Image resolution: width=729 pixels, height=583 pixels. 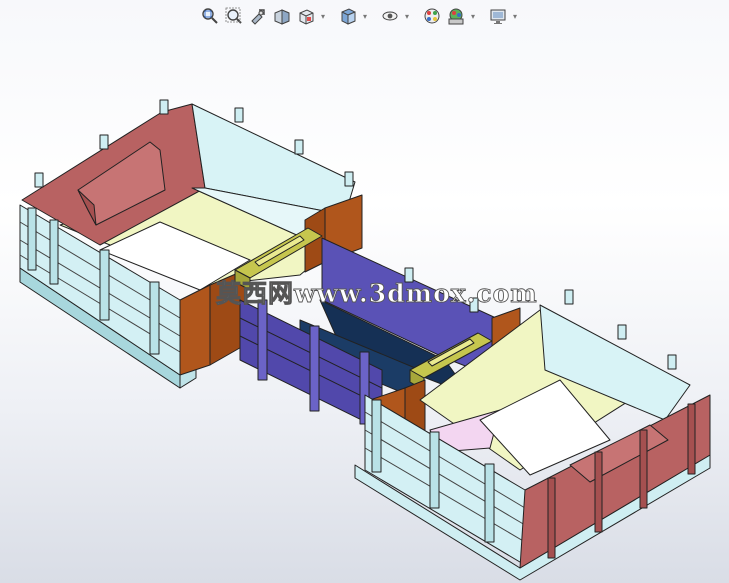 What do you see at coordinates (258, 16) in the screenshot?
I see `previous-view-icon` at bounding box center [258, 16].